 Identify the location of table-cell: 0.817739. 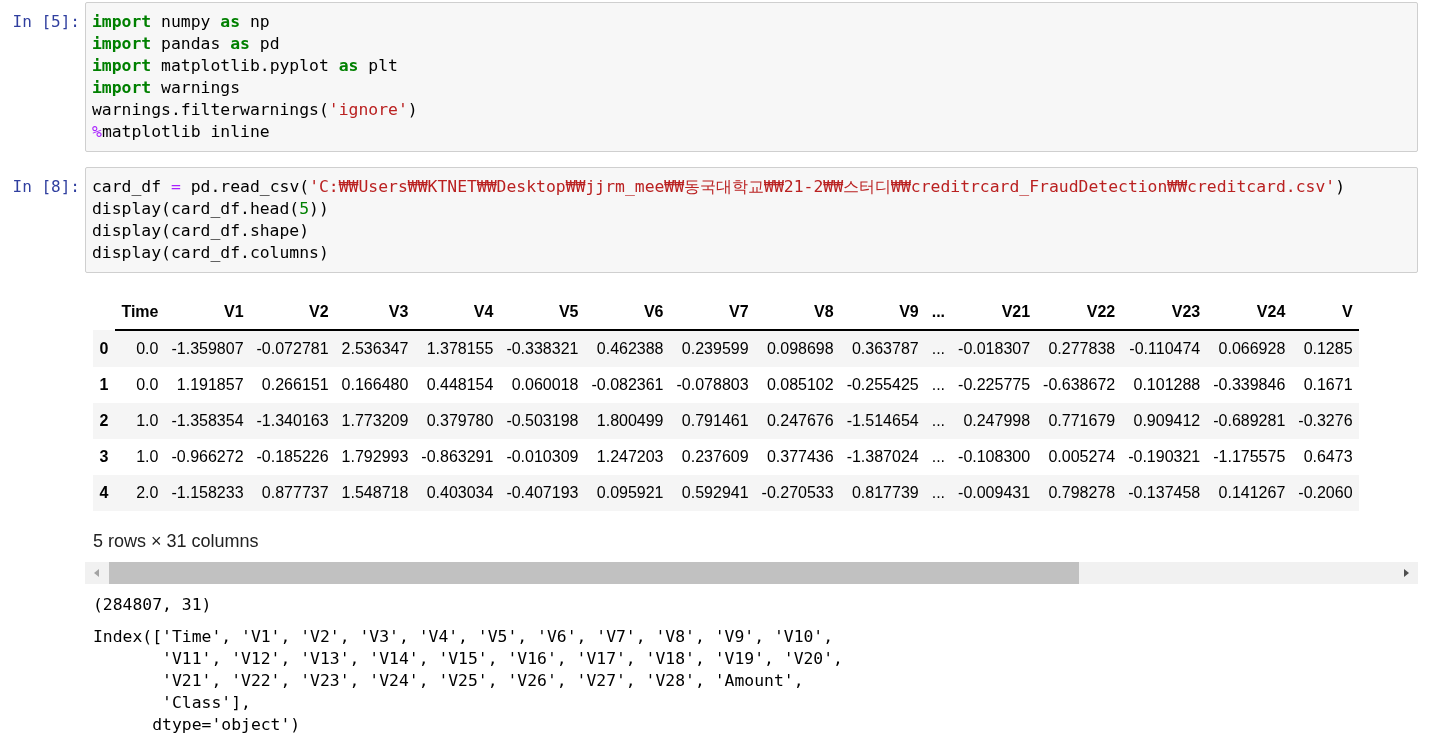
(883, 493).